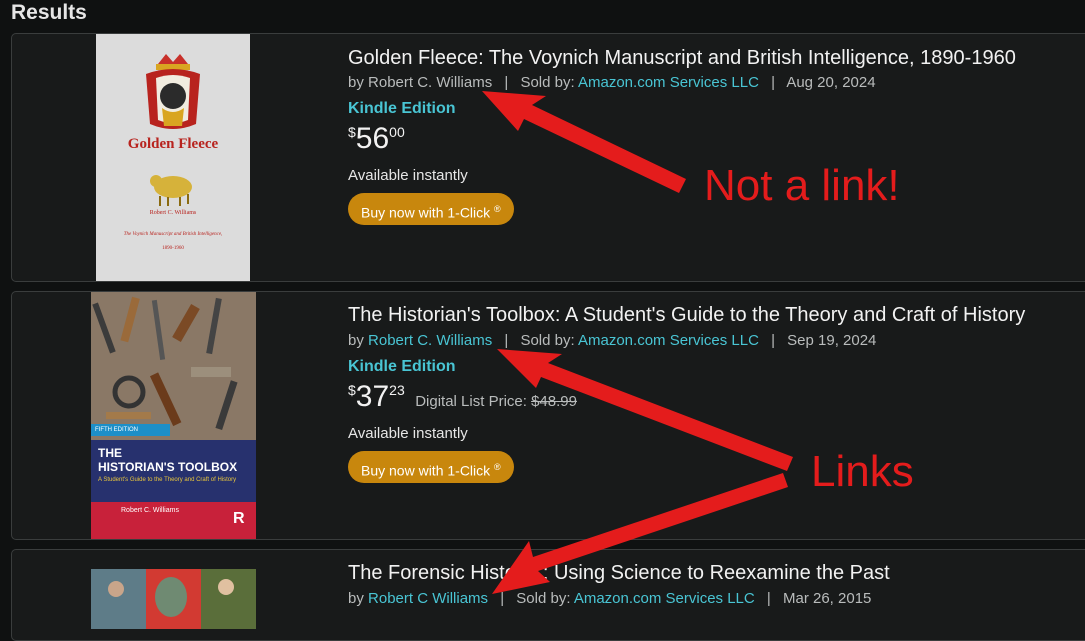  What do you see at coordinates (802, 185) in the screenshot?
I see `annotation-not-a-link: Not a link!` at bounding box center [802, 185].